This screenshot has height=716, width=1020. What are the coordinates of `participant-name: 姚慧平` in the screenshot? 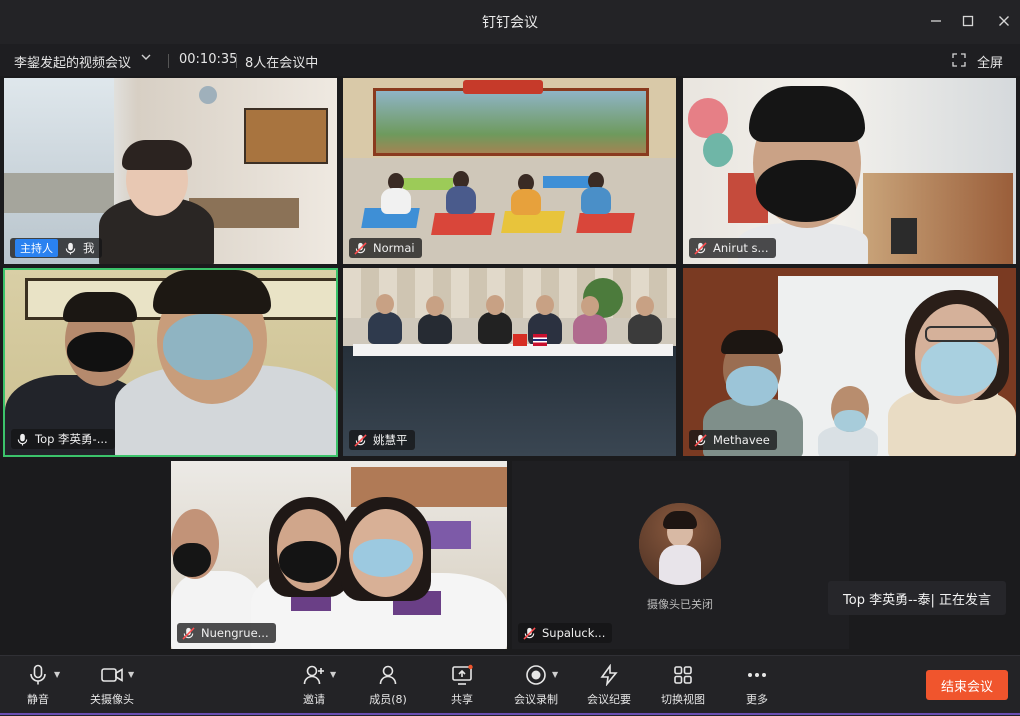 It's located at (390, 440).